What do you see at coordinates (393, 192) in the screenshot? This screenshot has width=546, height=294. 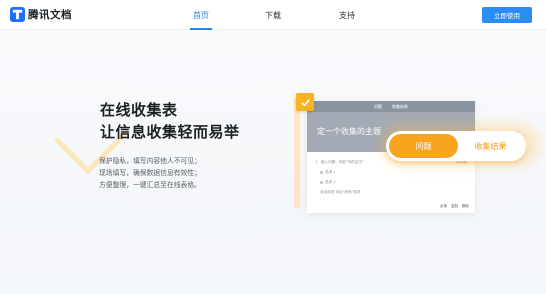 I see `mockup-add-option: 添加选项 添加"其他"选项` at bounding box center [393, 192].